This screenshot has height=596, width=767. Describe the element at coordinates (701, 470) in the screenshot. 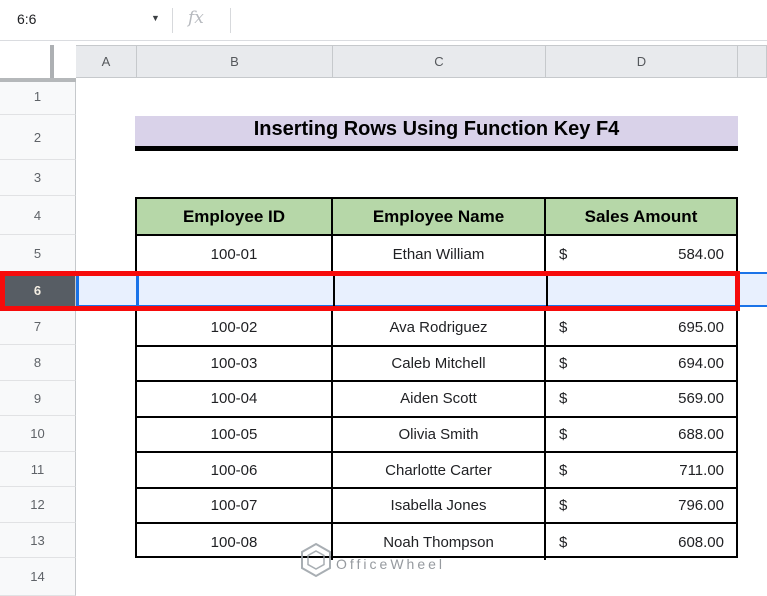

I see `amount-value: 711.00` at that location.